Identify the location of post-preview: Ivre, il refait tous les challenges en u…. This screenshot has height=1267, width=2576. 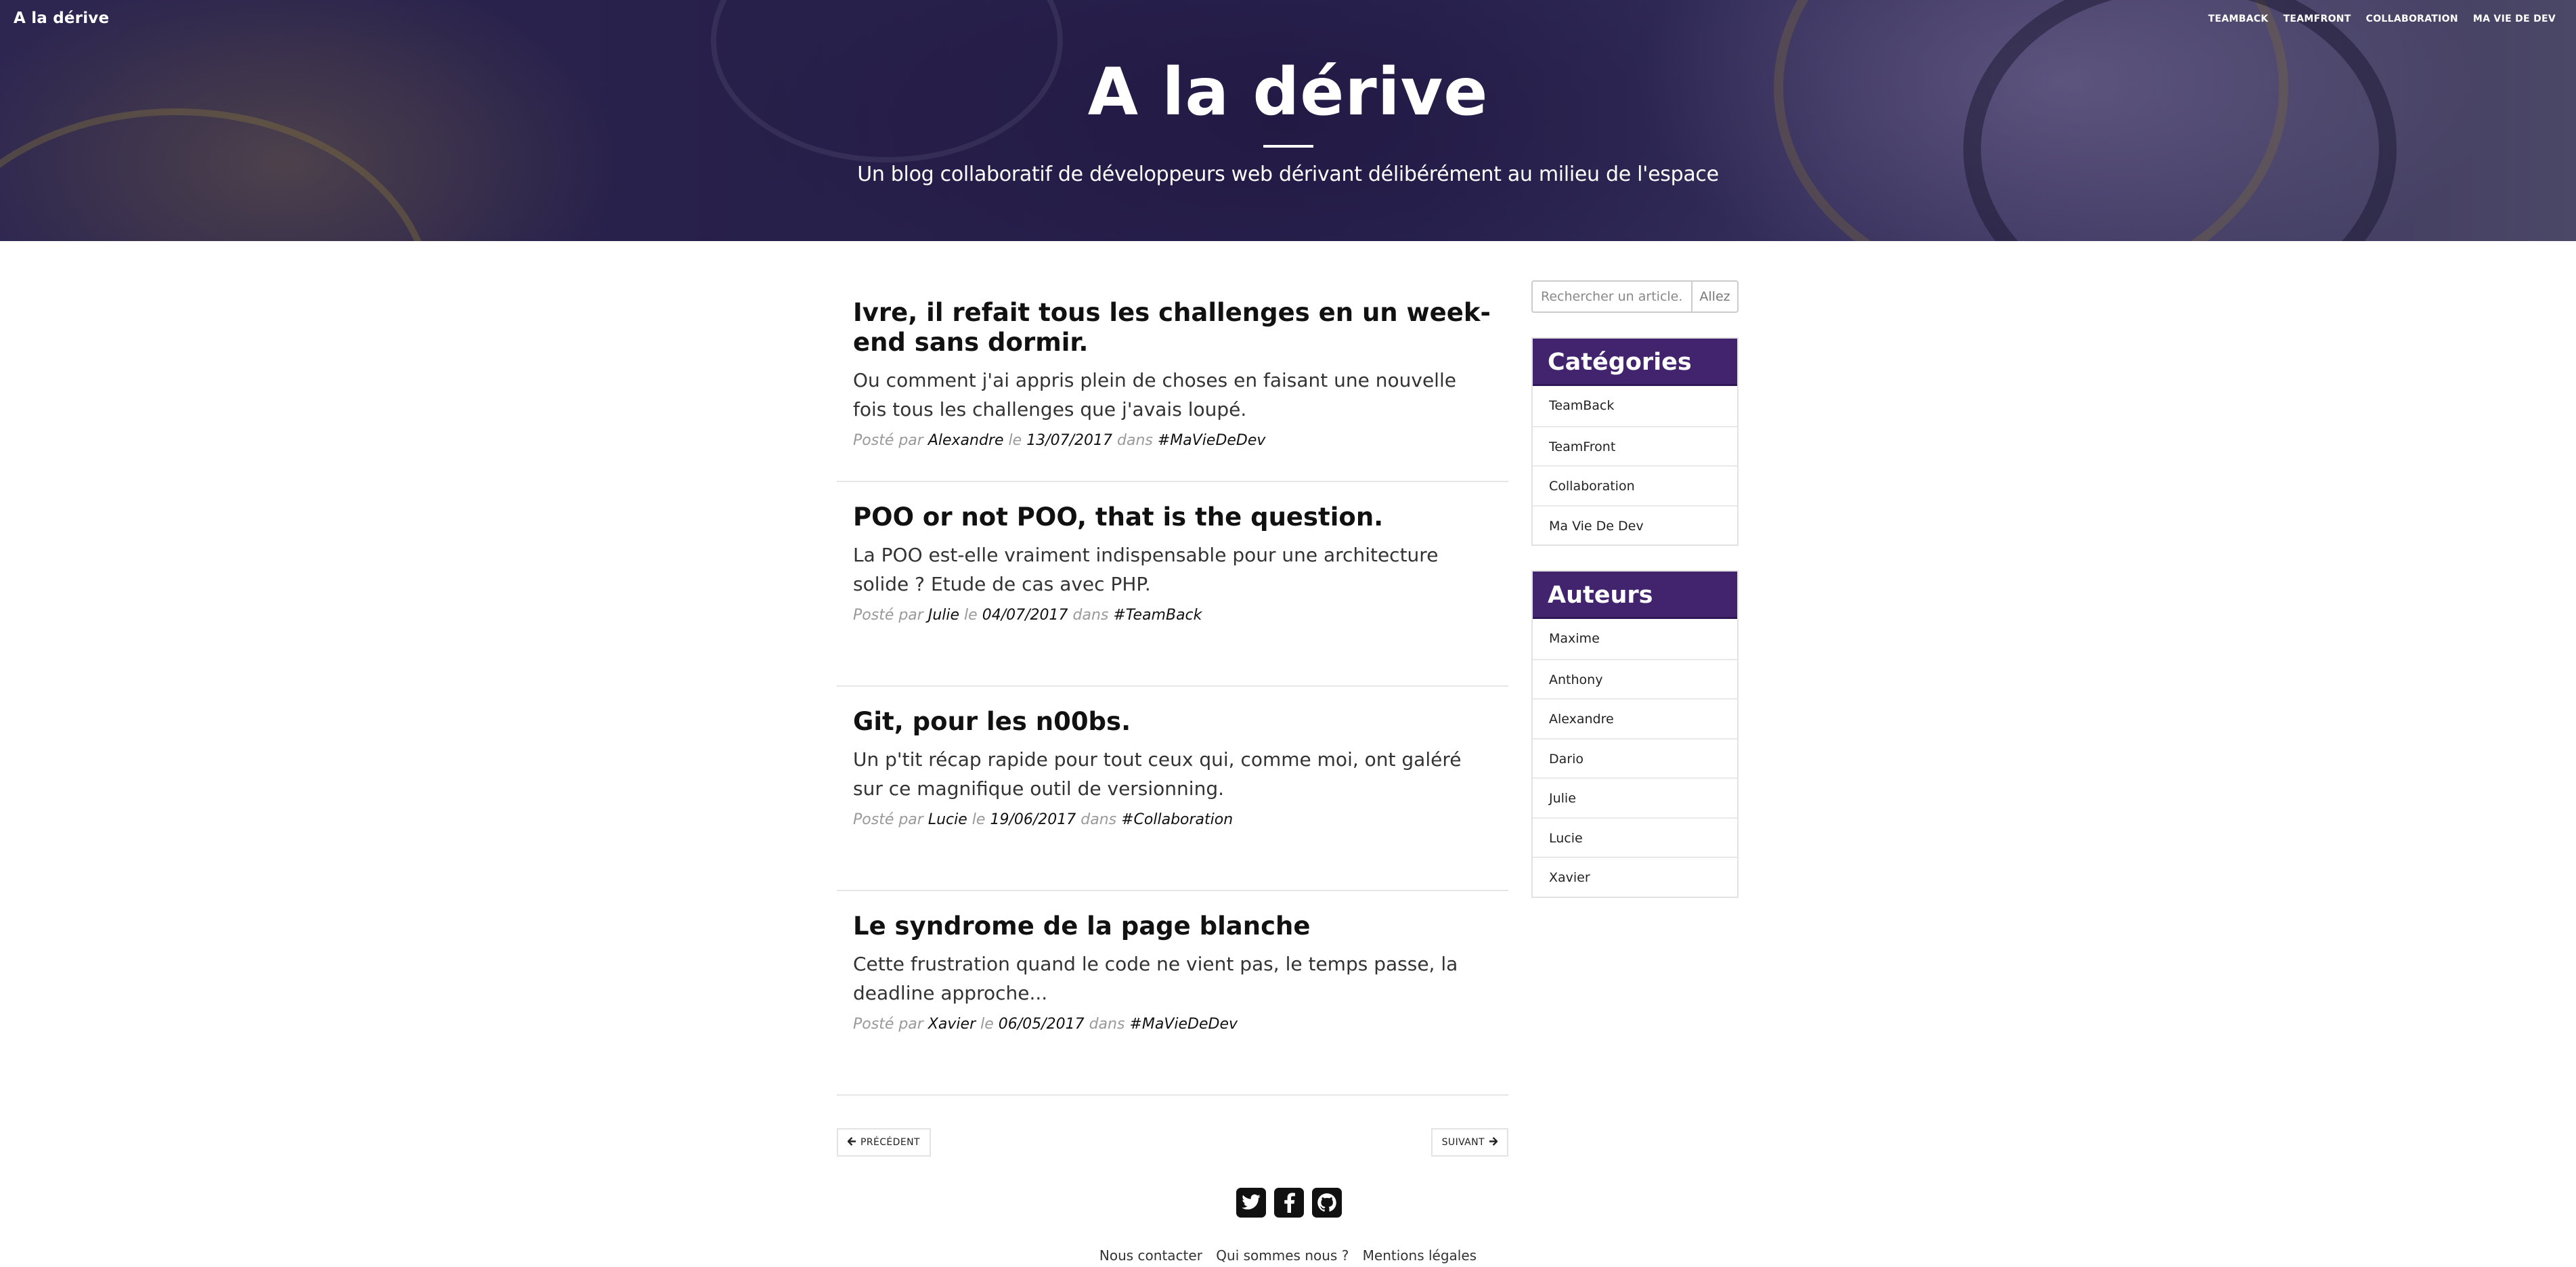
(1172, 380).